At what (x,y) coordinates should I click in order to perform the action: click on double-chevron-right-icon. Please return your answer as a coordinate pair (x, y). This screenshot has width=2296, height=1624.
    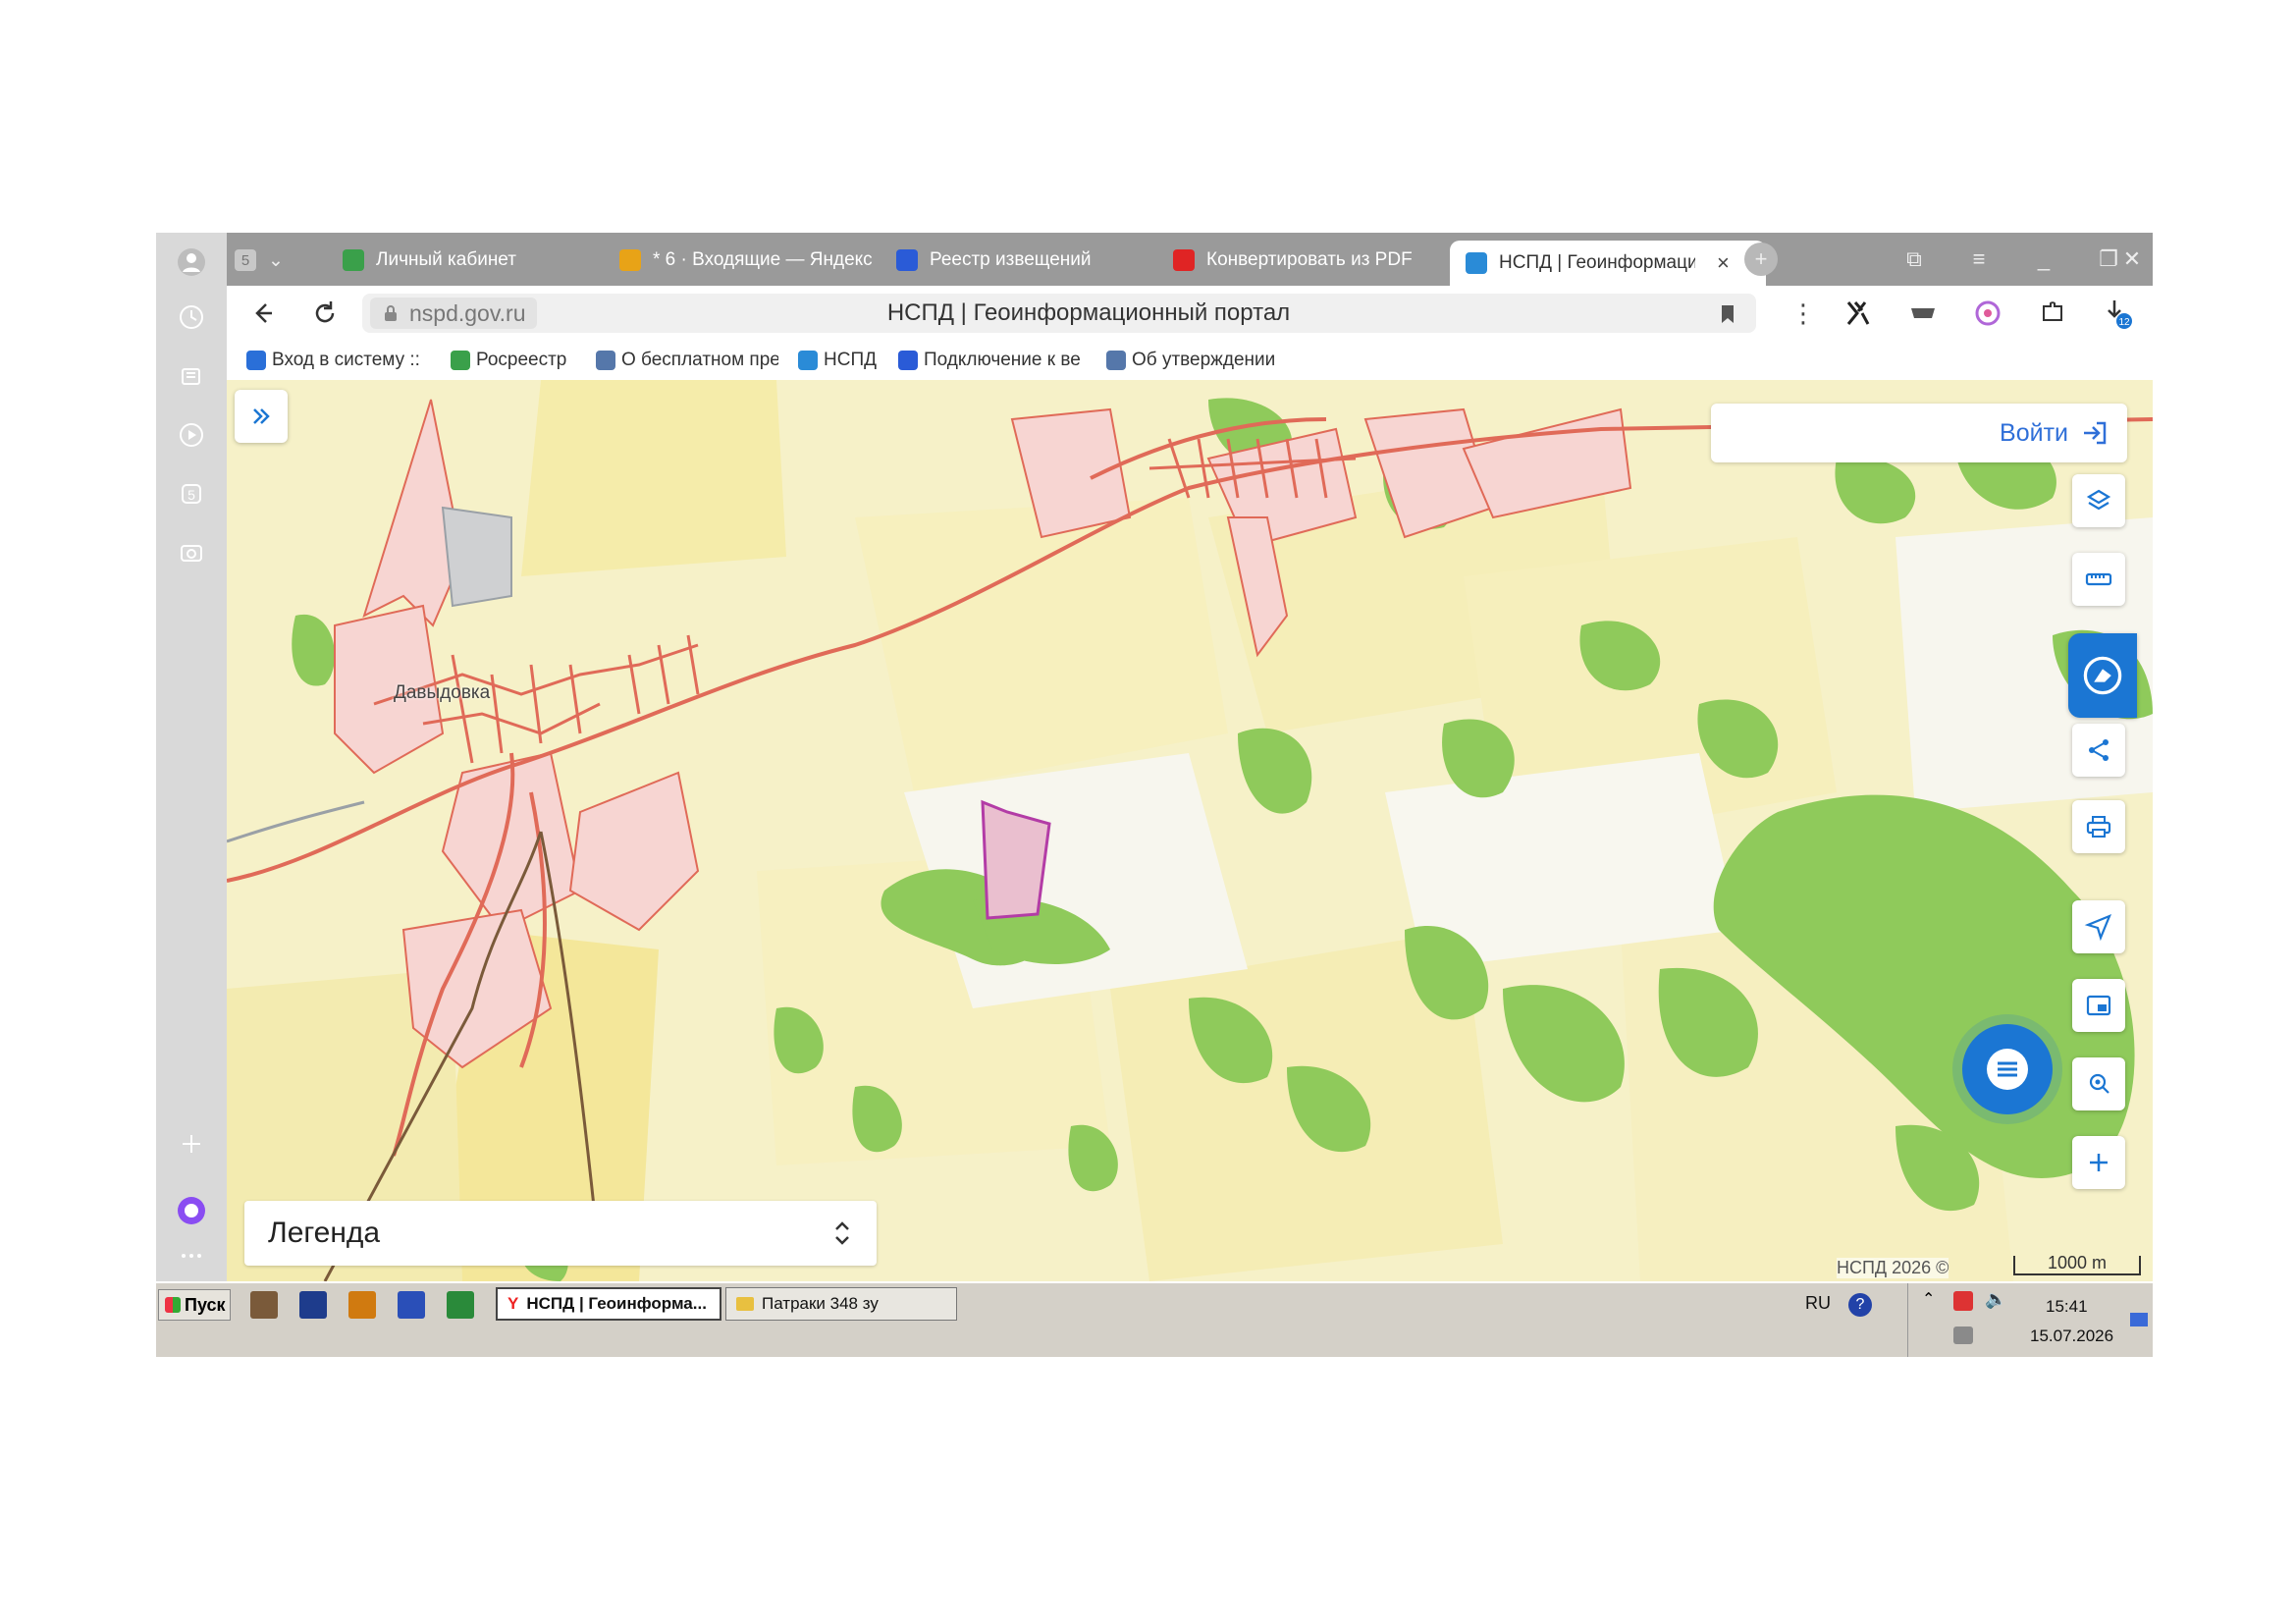
    Looking at the image, I should click on (261, 416).